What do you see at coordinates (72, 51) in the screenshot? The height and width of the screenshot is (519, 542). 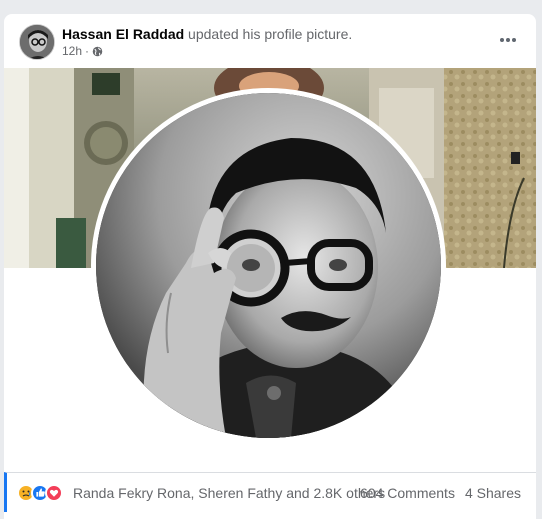 I see `post-time: 12h` at bounding box center [72, 51].